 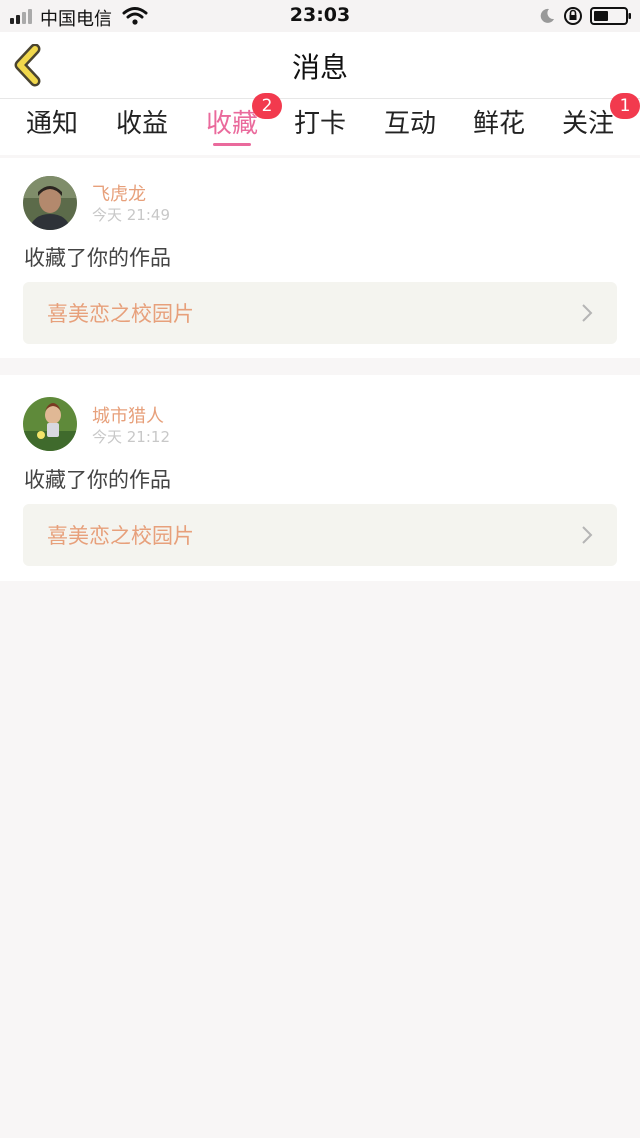 I want to click on tab-label: 通知, so click(x=52, y=124).